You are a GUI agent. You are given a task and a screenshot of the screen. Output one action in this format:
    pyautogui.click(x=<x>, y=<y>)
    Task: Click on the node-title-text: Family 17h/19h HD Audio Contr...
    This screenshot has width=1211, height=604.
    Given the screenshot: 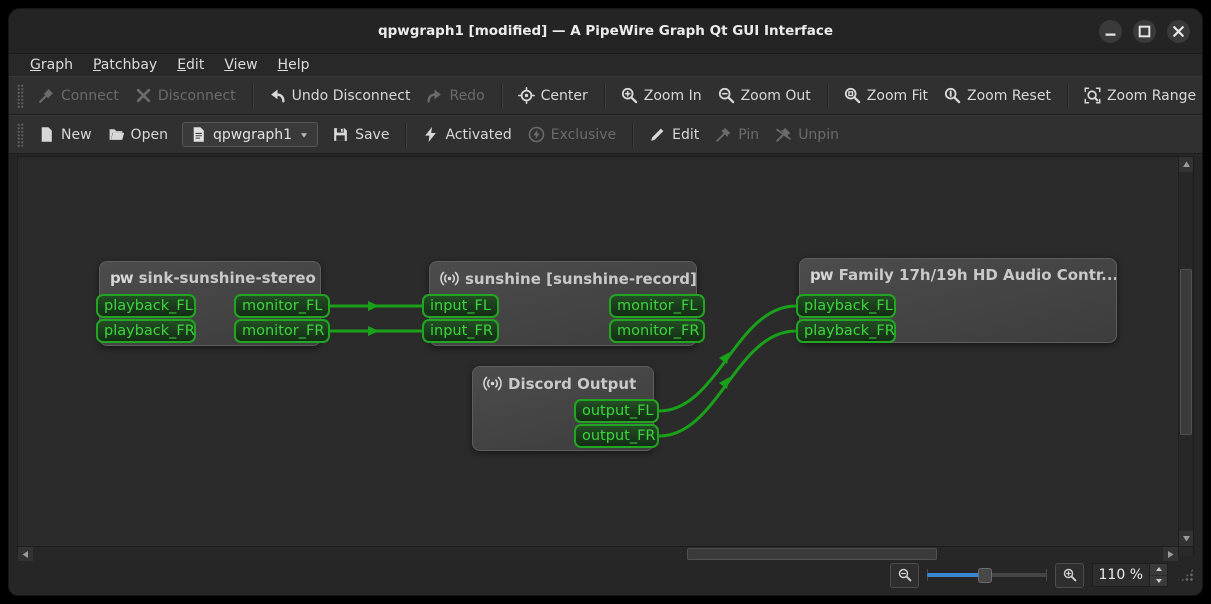 What is the action you would take?
    pyautogui.click(x=977, y=275)
    